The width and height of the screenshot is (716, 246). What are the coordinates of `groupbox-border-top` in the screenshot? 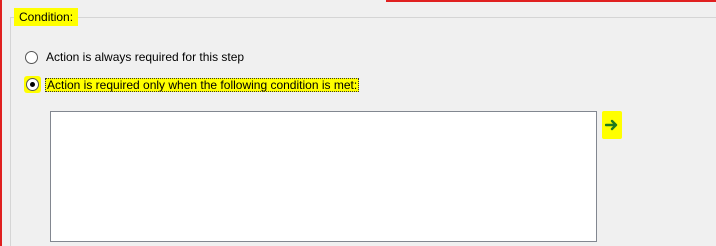 It's located at (363, 17).